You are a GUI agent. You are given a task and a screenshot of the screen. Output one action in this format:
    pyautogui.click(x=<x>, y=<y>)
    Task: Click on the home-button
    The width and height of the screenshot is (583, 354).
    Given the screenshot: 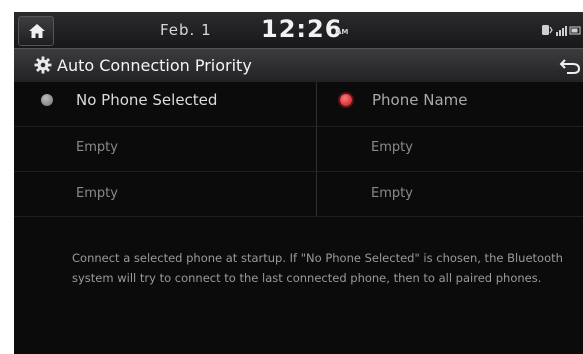 What is the action you would take?
    pyautogui.click(x=36, y=31)
    